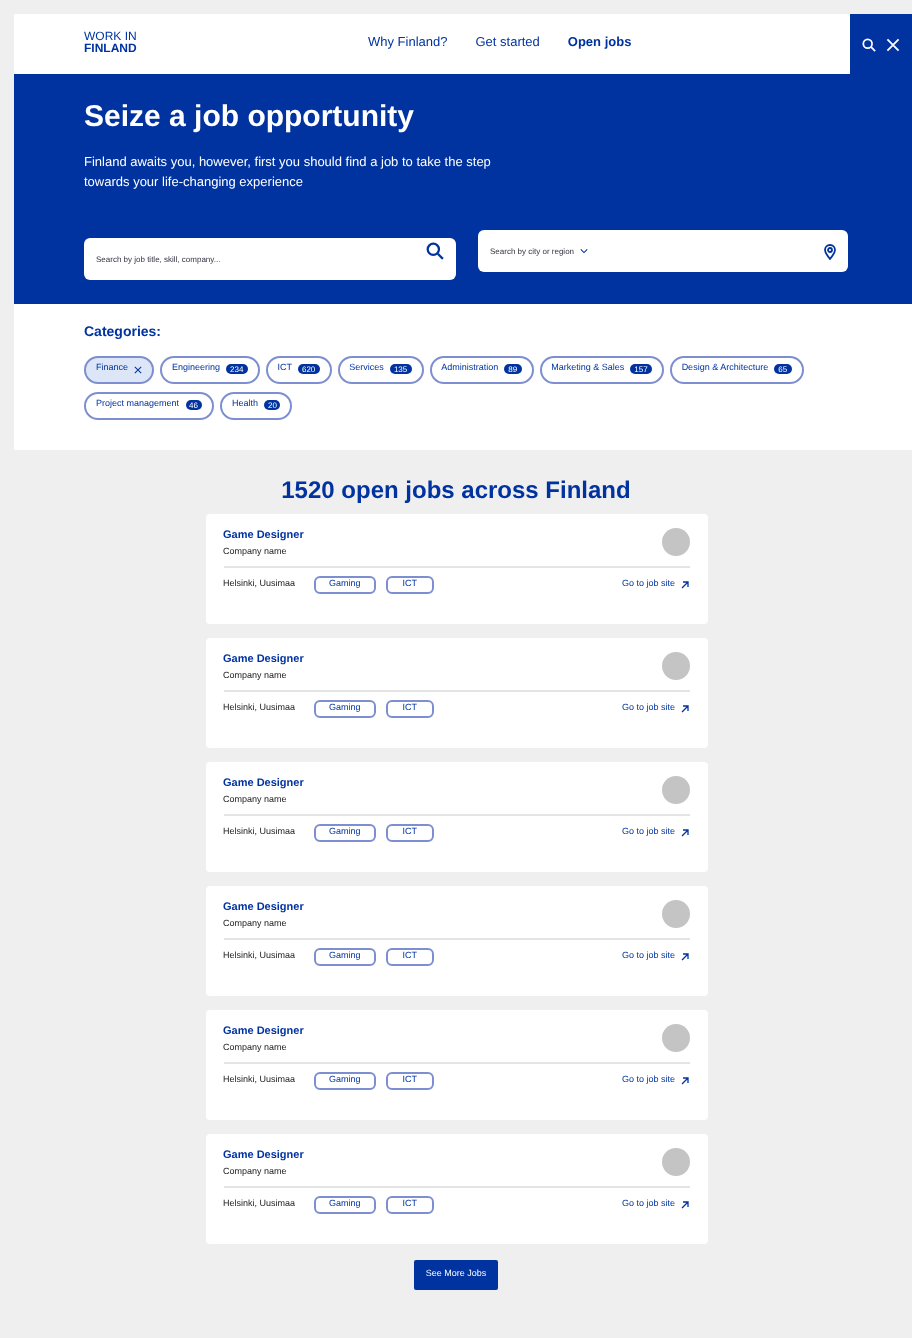  What do you see at coordinates (138, 369) in the screenshot?
I see `close-icon` at bounding box center [138, 369].